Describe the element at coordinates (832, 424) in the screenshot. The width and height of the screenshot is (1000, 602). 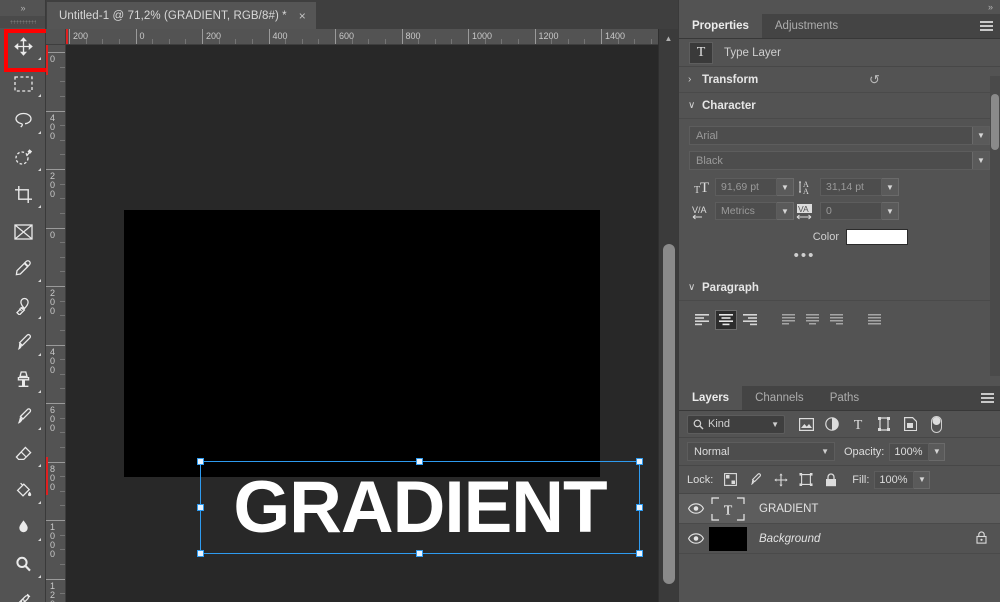
I see `adjustment-layer-filter-icon` at that location.